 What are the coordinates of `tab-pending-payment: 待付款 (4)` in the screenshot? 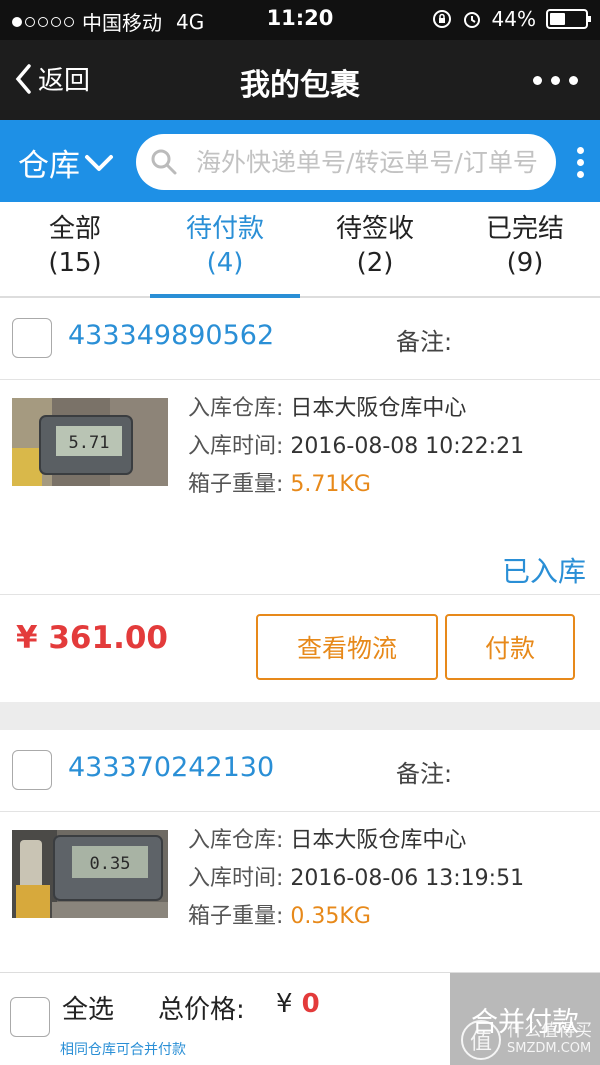 It's located at (225, 250).